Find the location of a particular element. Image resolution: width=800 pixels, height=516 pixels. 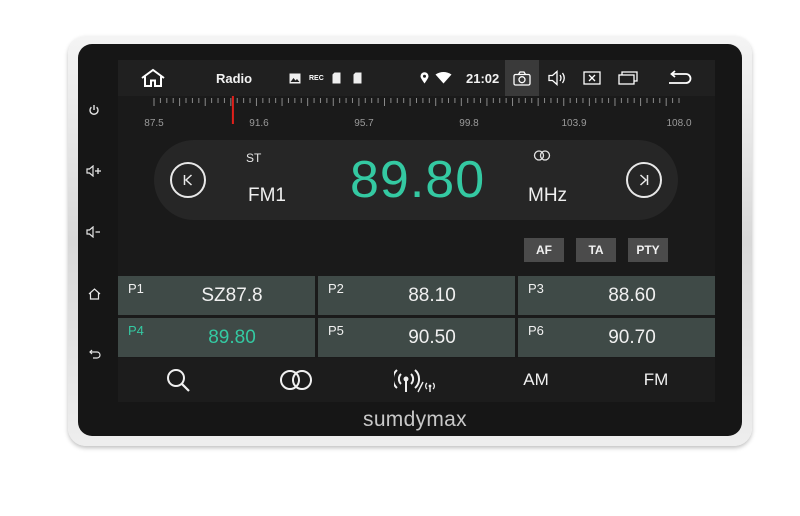

preset-value: 88.60 is located at coordinates (632, 295).